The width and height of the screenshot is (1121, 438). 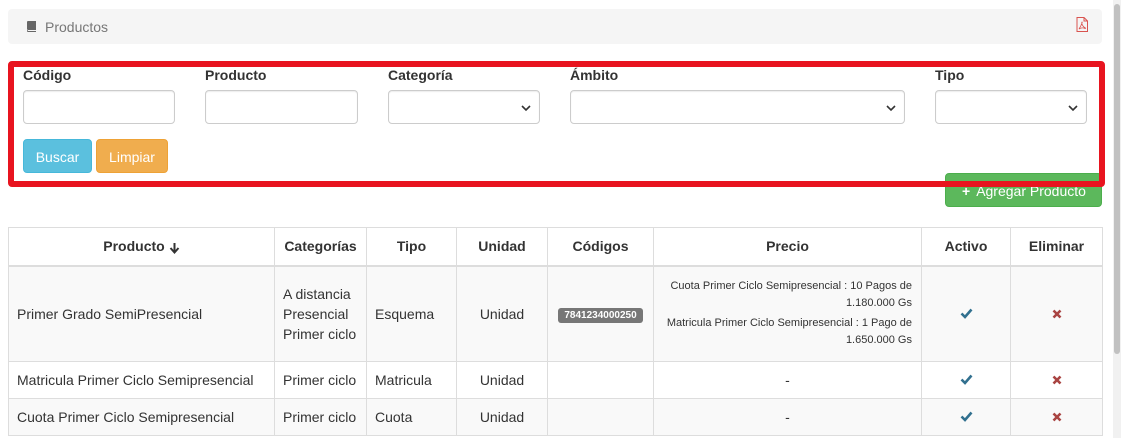 I want to click on categoria-select, so click(x=464, y=107).